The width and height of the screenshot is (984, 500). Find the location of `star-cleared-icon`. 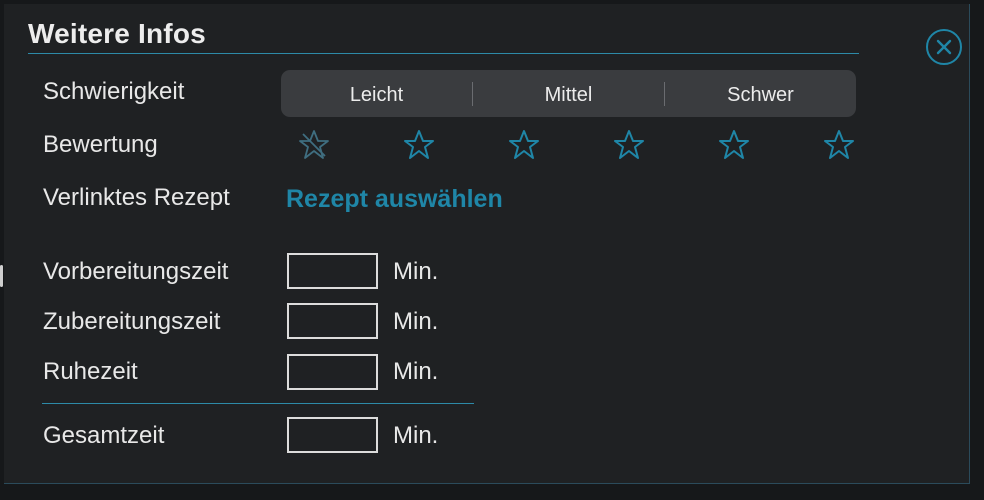

star-cleared-icon is located at coordinates (314, 145).